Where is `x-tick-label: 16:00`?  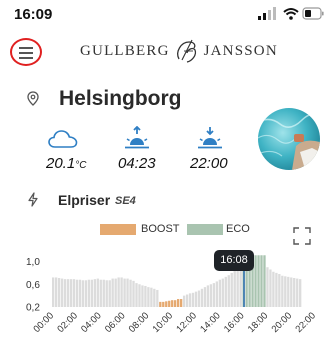
x-tick-label: 16:00 is located at coordinates (234, 322).